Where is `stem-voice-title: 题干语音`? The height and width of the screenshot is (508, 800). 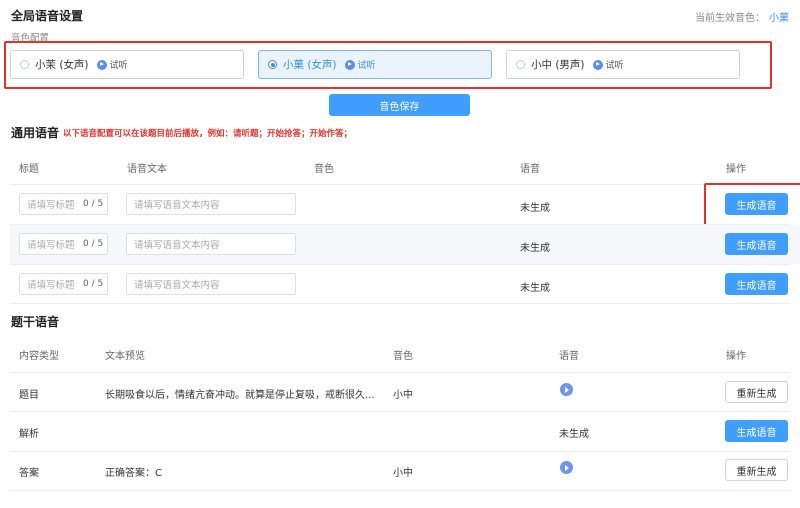 stem-voice-title: 题干语音 is located at coordinates (35, 322).